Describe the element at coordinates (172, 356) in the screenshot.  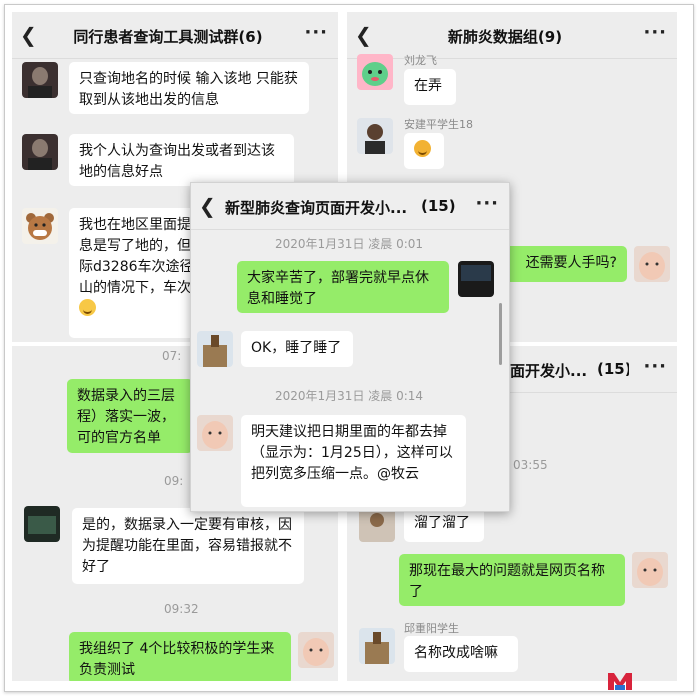
I see `timestamp: 07:` at that location.